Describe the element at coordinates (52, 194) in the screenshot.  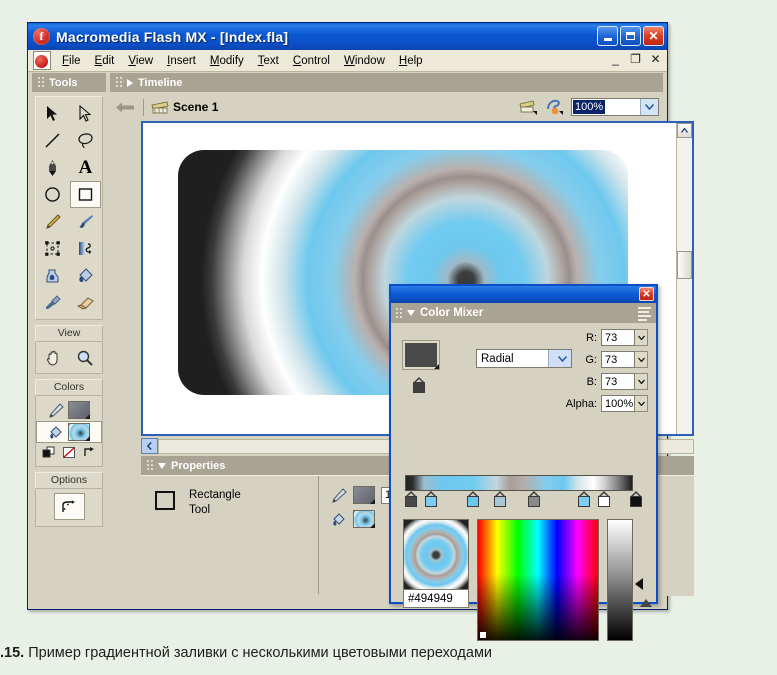
I see `oval-tool` at that location.